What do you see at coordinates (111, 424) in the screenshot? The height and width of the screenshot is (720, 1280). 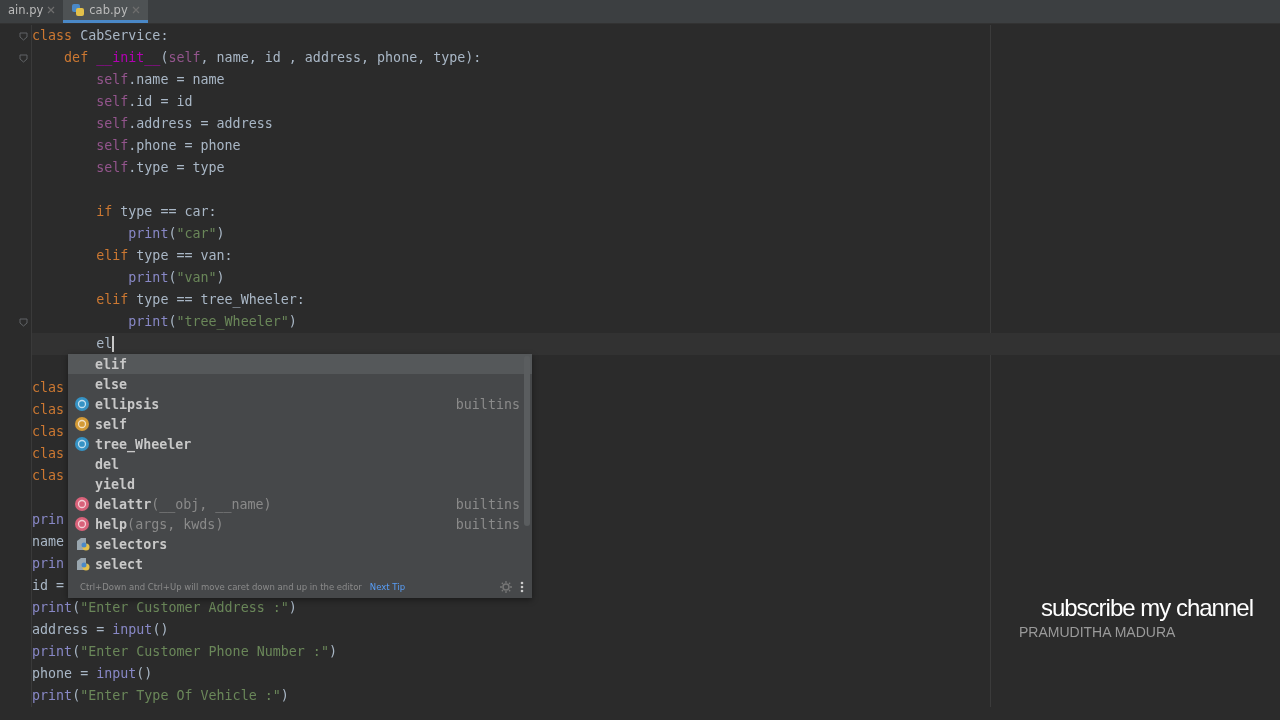 I see `completion-label: self` at bounding box center [111, 424].